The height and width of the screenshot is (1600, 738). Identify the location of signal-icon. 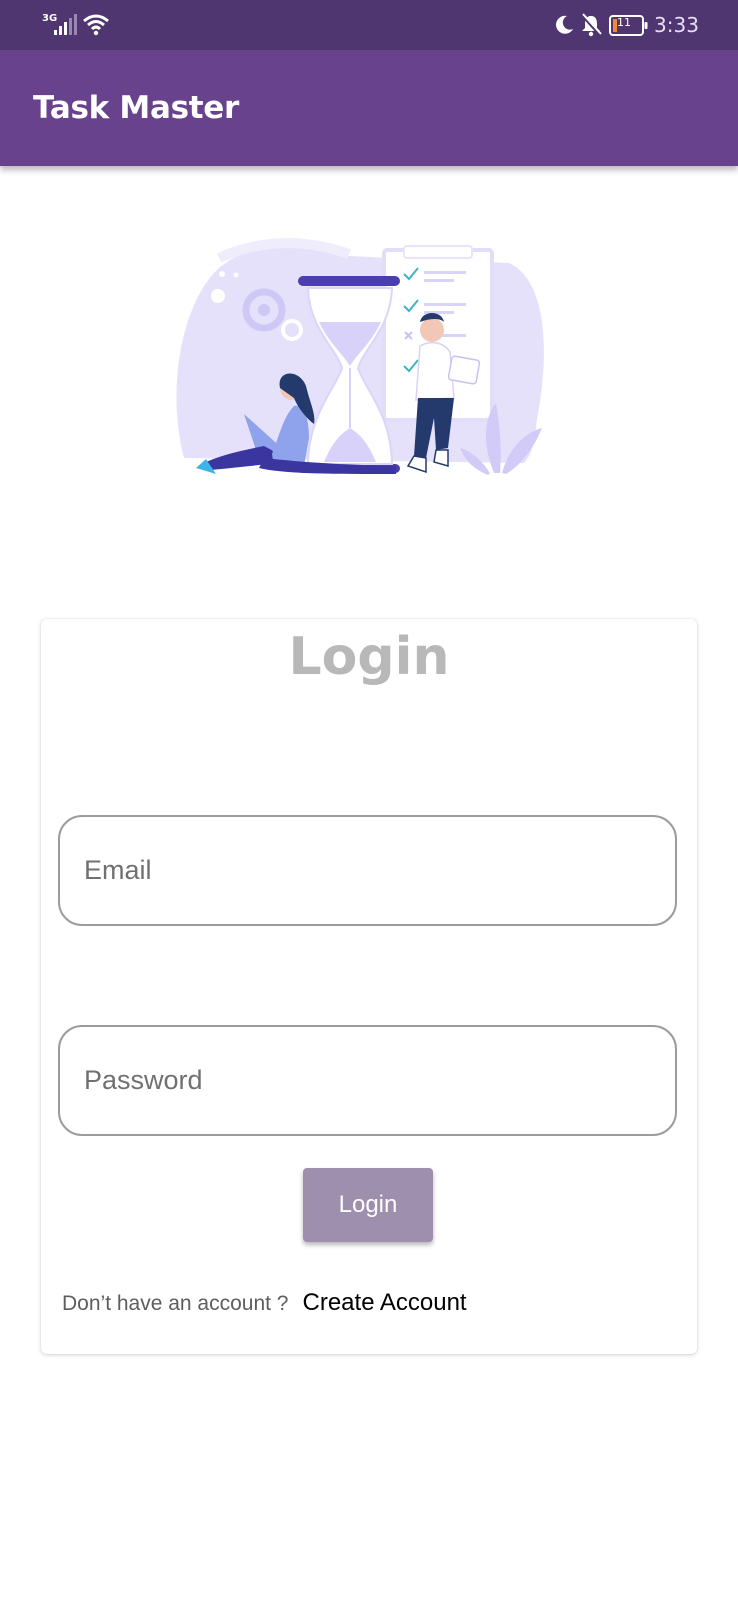
(65, 24).